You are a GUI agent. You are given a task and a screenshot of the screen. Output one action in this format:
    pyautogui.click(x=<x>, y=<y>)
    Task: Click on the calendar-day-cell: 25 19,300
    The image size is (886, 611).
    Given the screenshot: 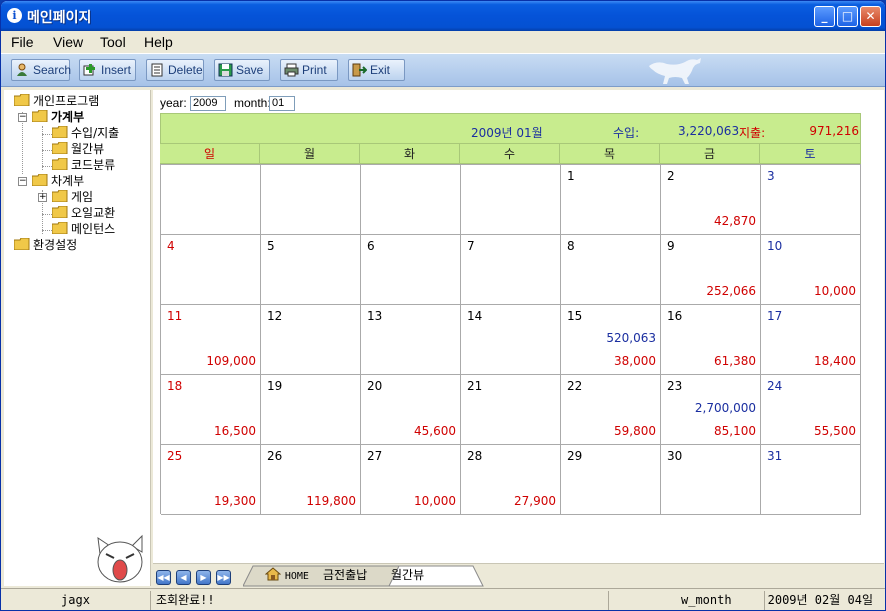 What is the action you would take?
    pyautogui.click(x=211, y=480)
    